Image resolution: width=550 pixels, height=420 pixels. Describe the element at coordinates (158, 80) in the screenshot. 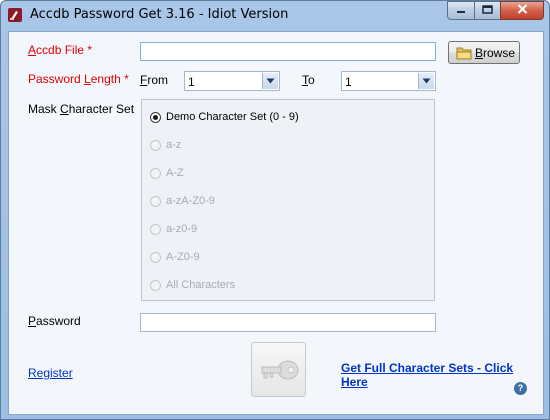

I see `from-label-text: rom` at that location.